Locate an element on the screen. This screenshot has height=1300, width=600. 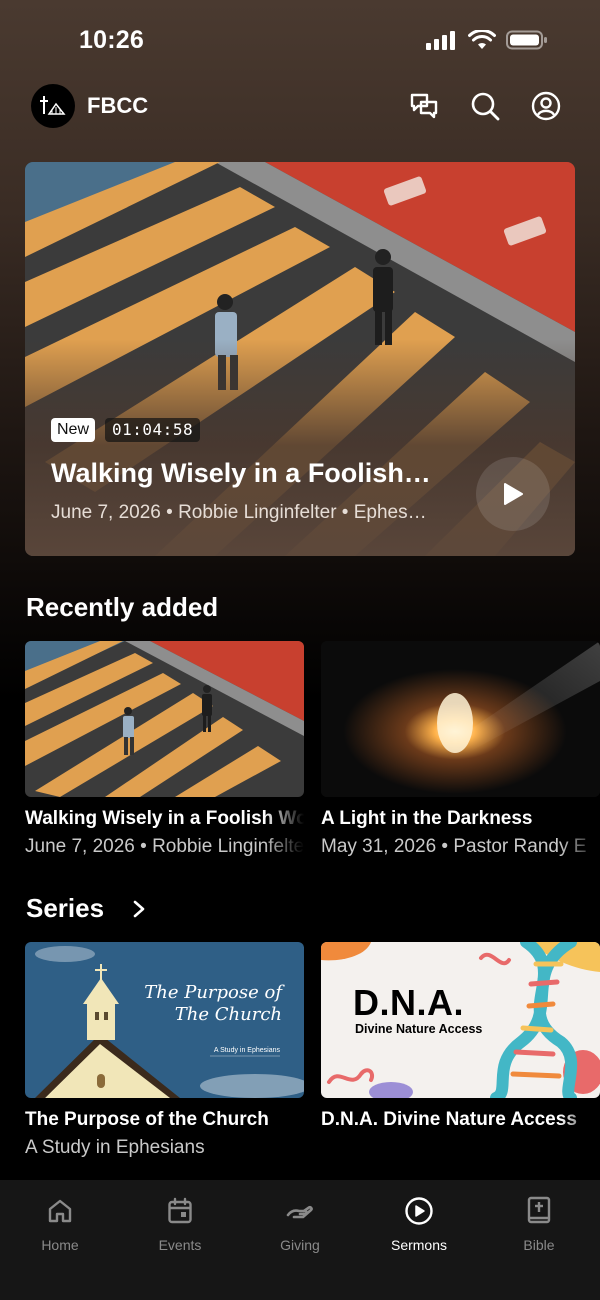
duration-badge: 01:04:58 is located at coordinates (153, 430).